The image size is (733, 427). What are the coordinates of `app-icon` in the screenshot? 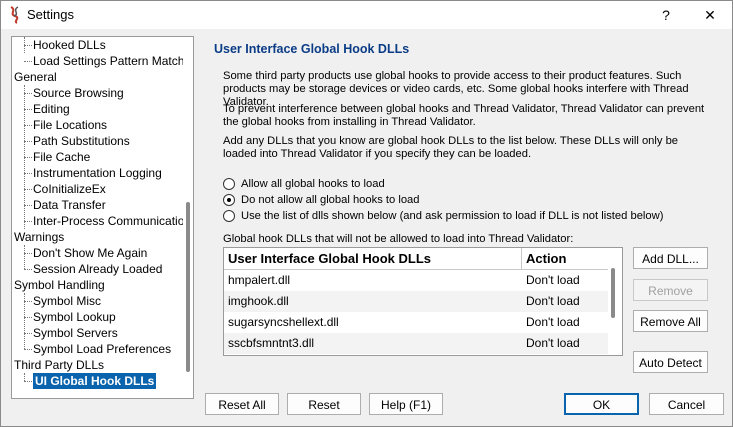 It's located at (14, 15).